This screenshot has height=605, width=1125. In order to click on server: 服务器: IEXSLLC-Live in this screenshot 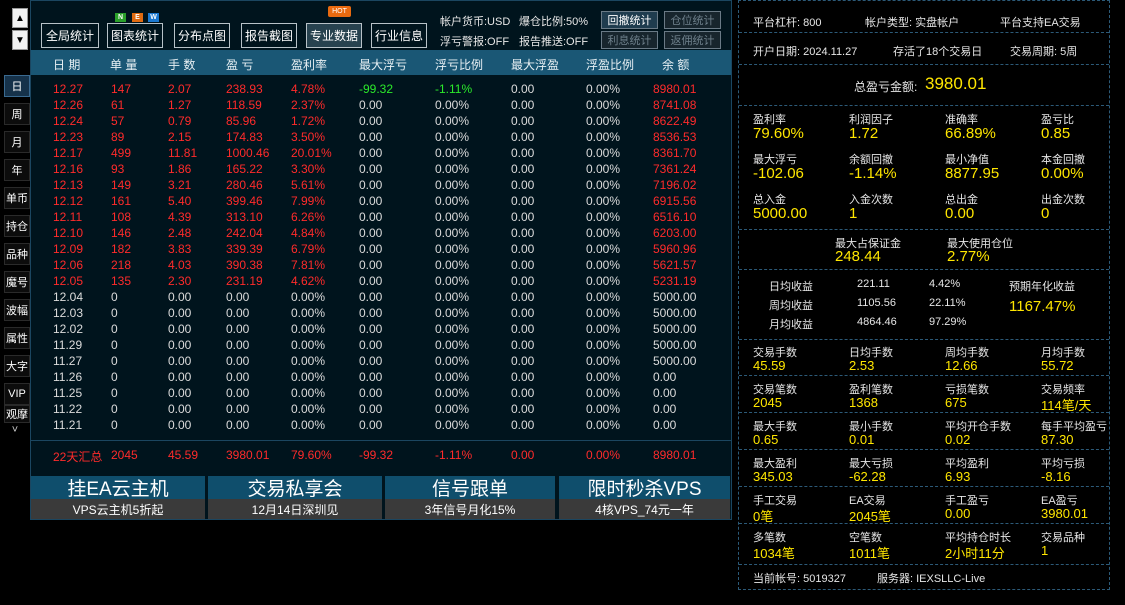, I will do `click(931, 579)`.